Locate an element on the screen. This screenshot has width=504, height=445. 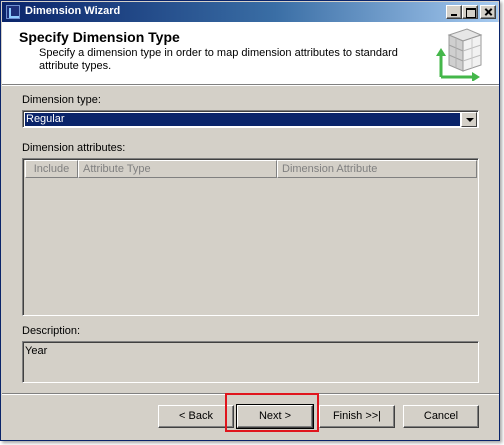
dimension-type-label: Dimension type: is located at coordinates (61, 100).